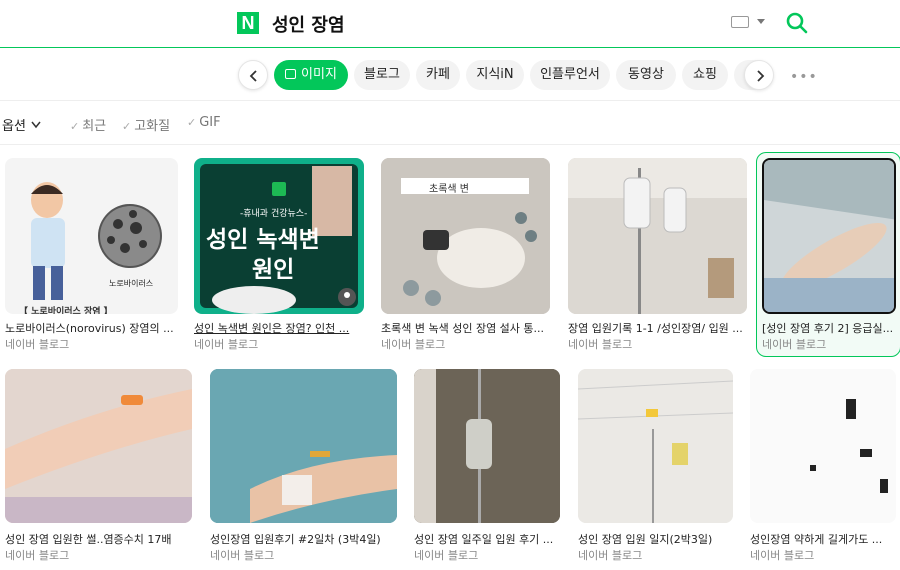 This screenshot has width=900, height=570. I want to click on image-result: 성인 장염 입원한 썰..염증수치 17배 네이버 블로그, so click(98, 465).